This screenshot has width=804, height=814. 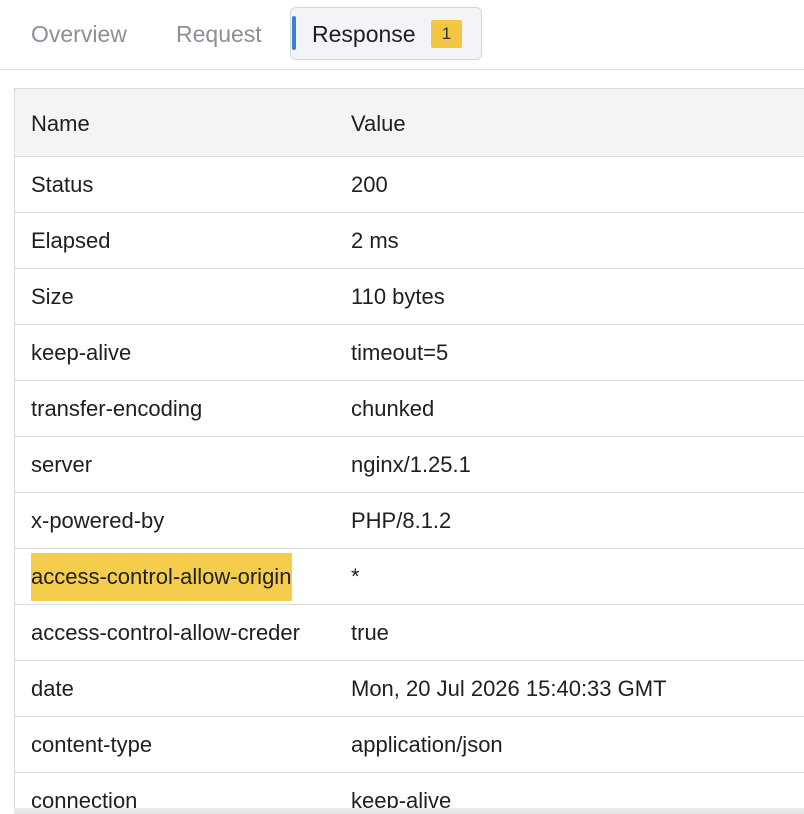 I want to click on header-value-cell: 2 ms, so click(x=375, y=240).